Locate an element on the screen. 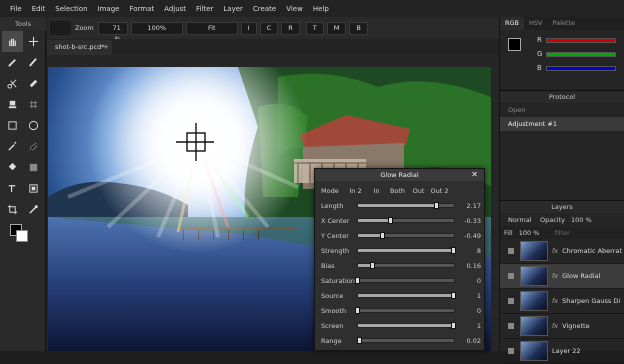 Image resolution: width=624 pixels, height=364 pixels. tool-transform is located at coordinates (33, 188).